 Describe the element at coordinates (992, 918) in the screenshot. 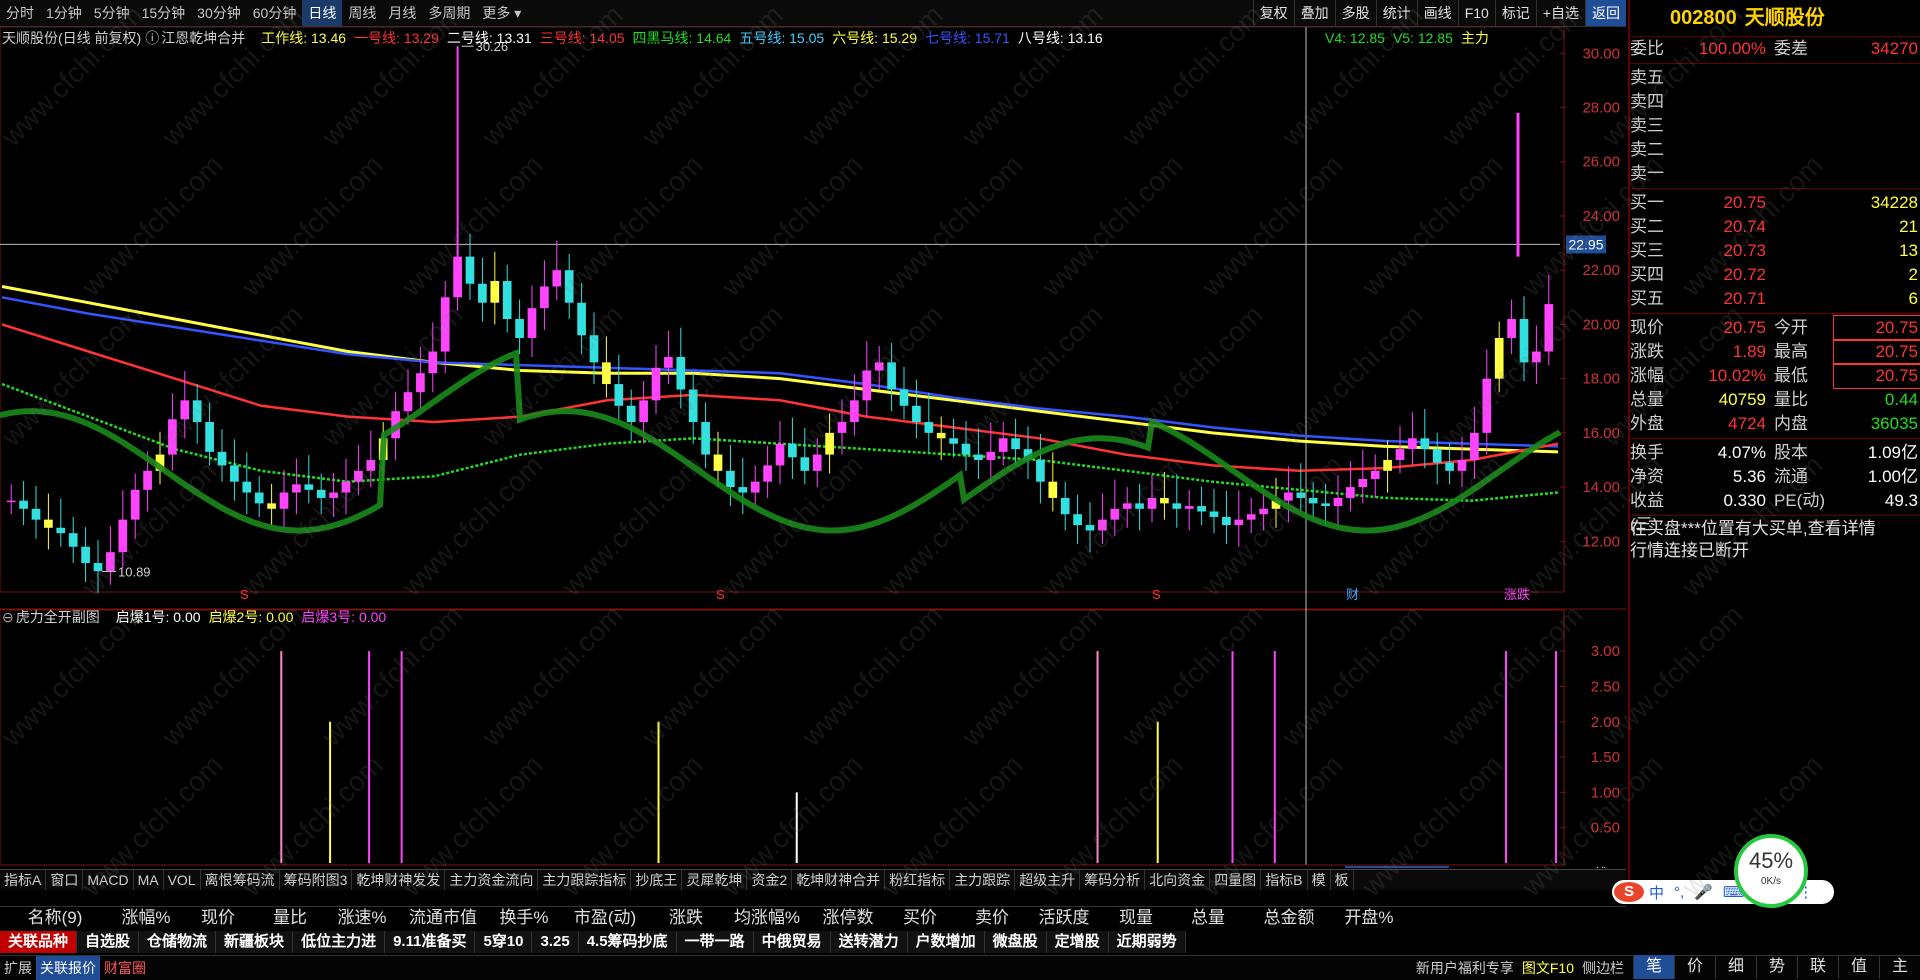

I see `list-col-12: 卖价` at that location.